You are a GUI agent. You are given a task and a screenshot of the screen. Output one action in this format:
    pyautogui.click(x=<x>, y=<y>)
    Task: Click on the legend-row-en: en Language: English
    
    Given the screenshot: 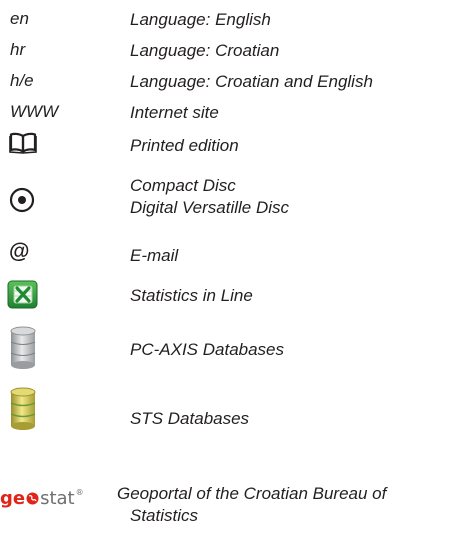 What is the action you would take?
    pyautogui.click(x=235, y=20)
    